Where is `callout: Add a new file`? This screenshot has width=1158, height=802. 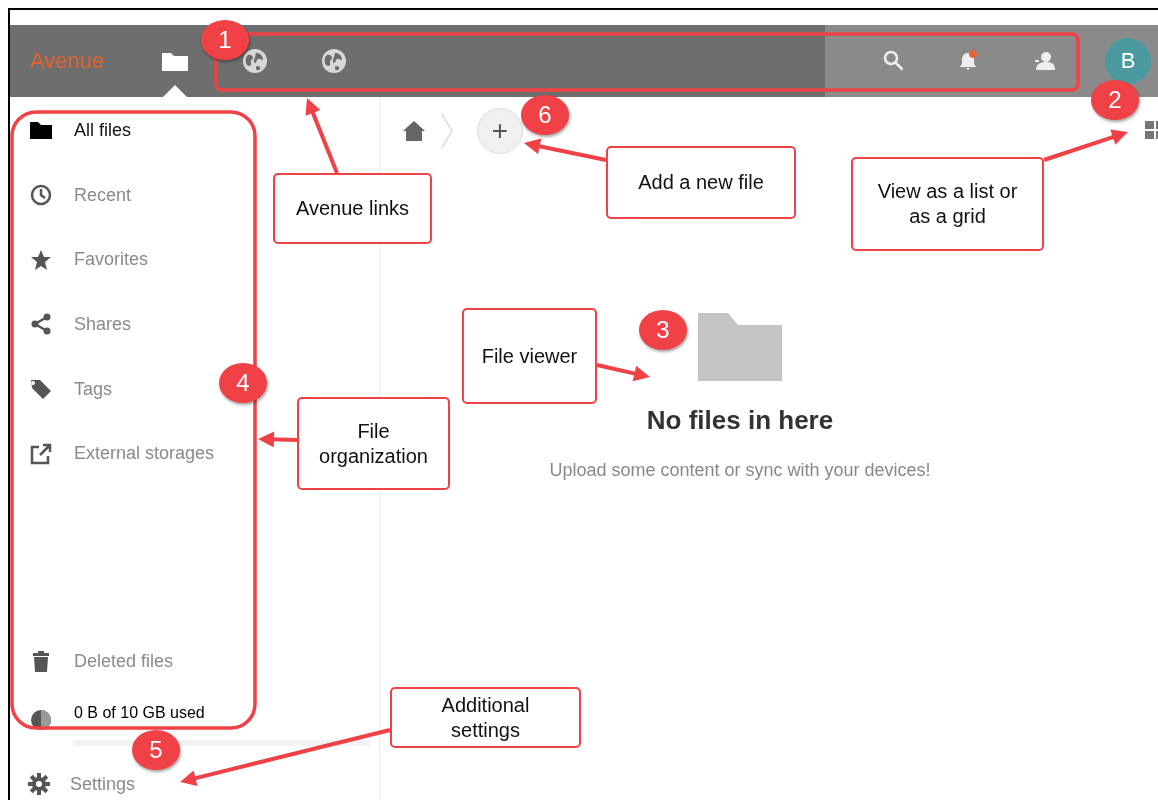 callout: Add a new file is located at coordinates (701, 182).